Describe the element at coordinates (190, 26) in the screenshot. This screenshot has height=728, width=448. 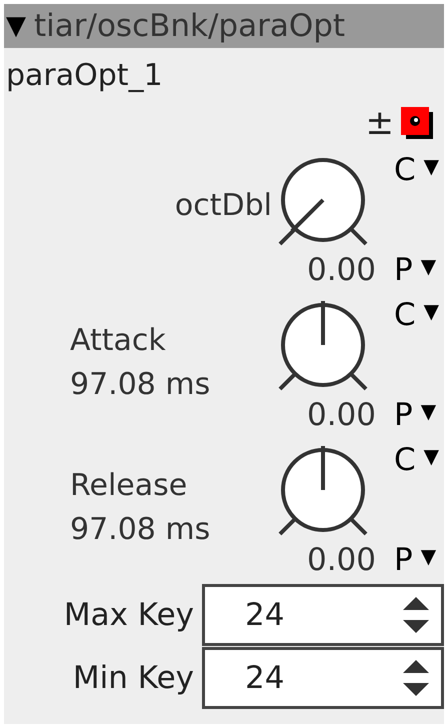
I see `object-title: tiar/oscBnk/paraOpt` at that location.